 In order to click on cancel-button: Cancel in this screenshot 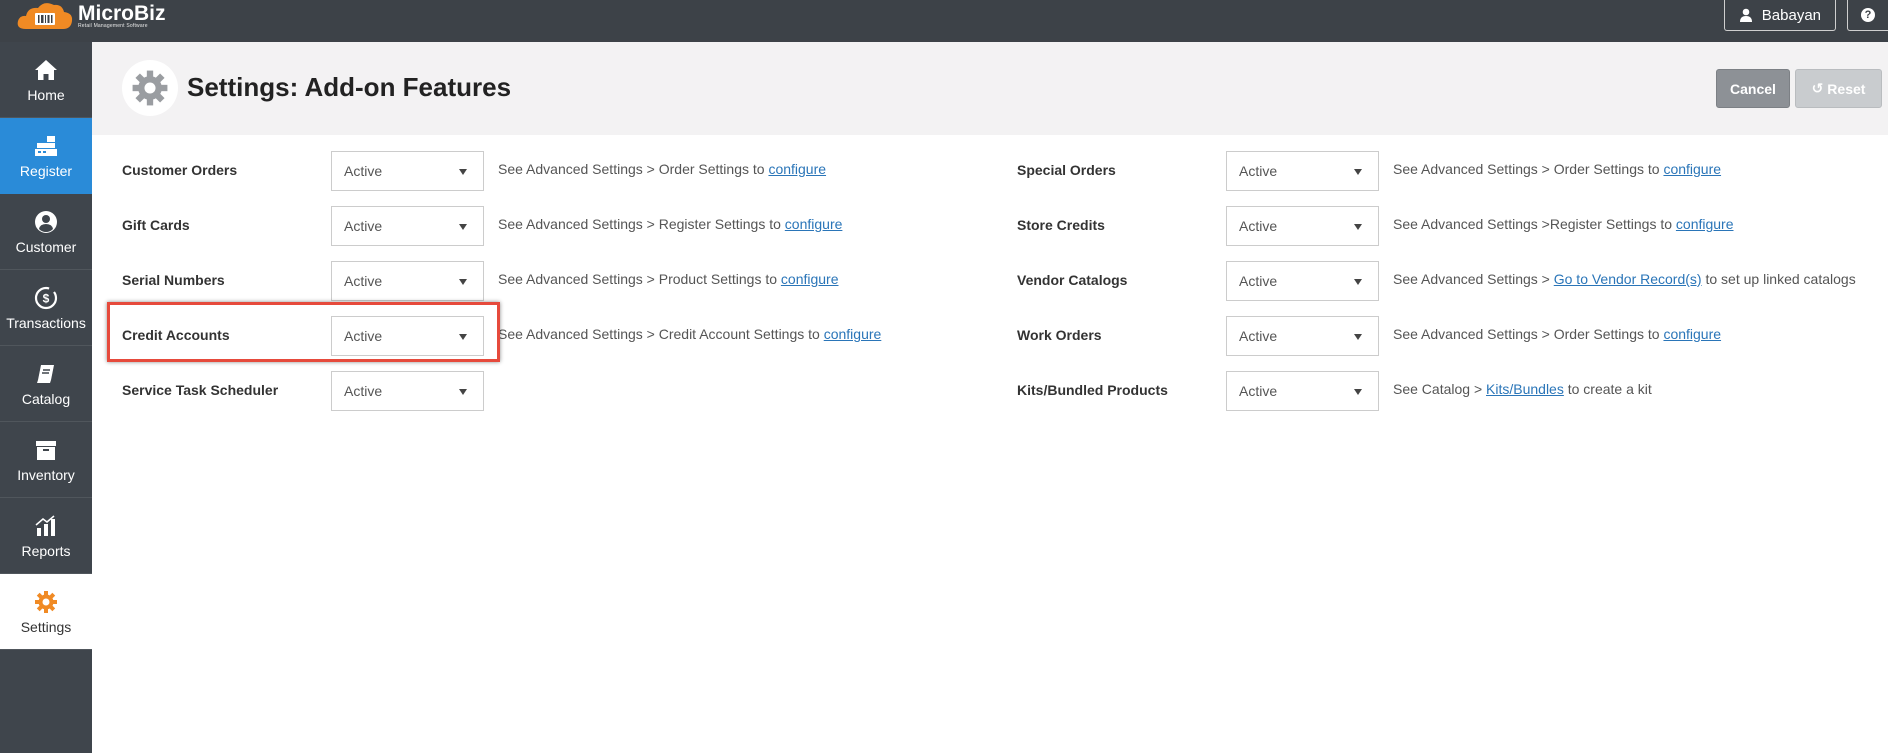, I will do `click(1753, 88)`.